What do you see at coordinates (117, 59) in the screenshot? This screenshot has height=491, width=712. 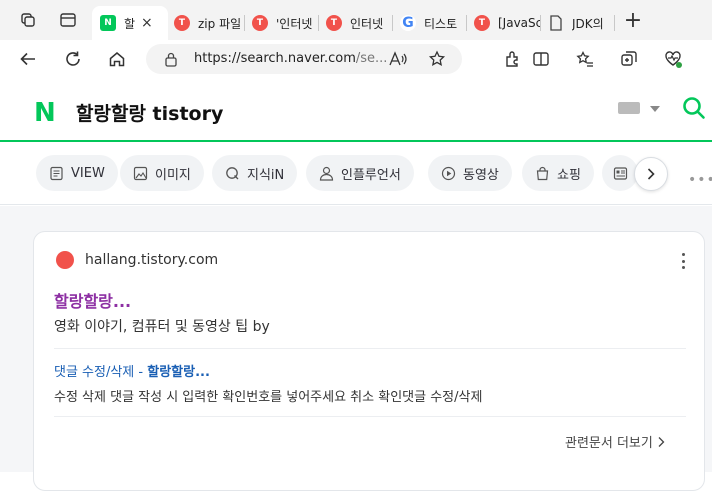 I see `home-button` at bounding box center [117, 59].